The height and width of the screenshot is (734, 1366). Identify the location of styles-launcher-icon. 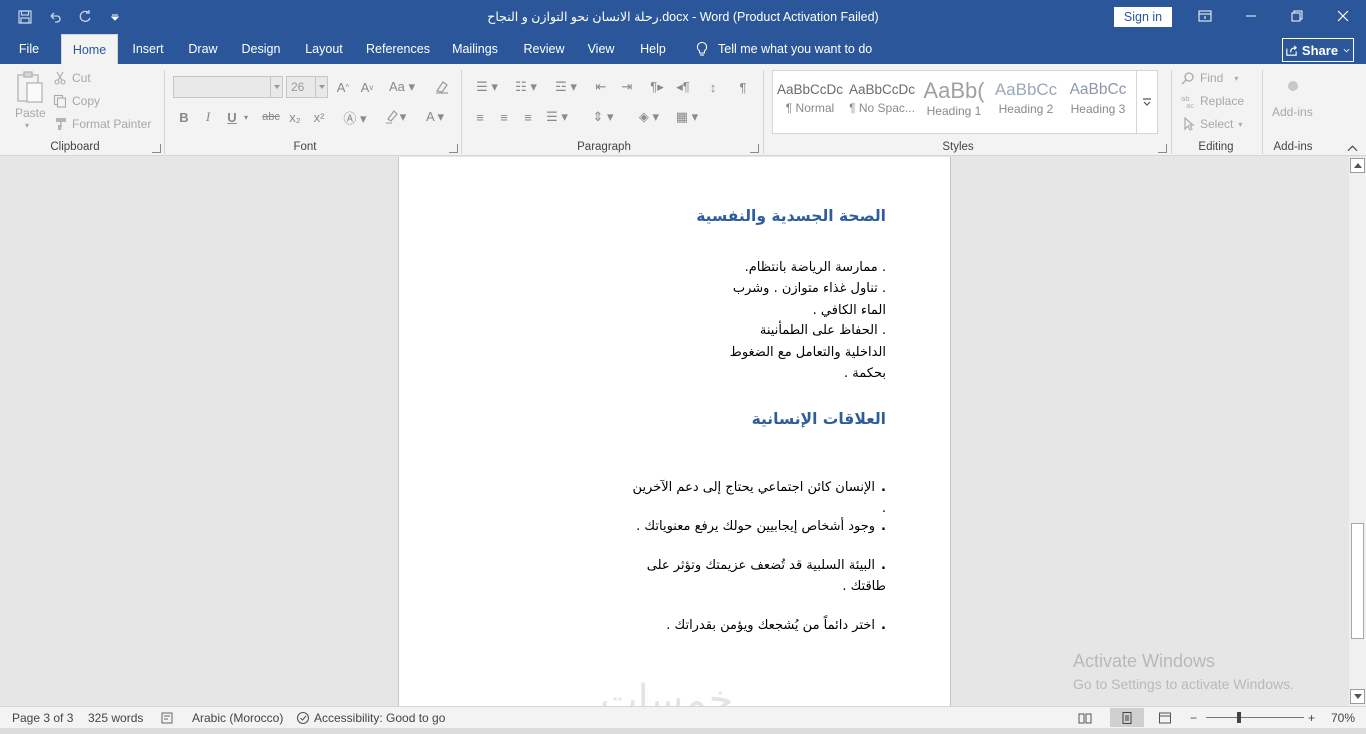
(1162, 148).